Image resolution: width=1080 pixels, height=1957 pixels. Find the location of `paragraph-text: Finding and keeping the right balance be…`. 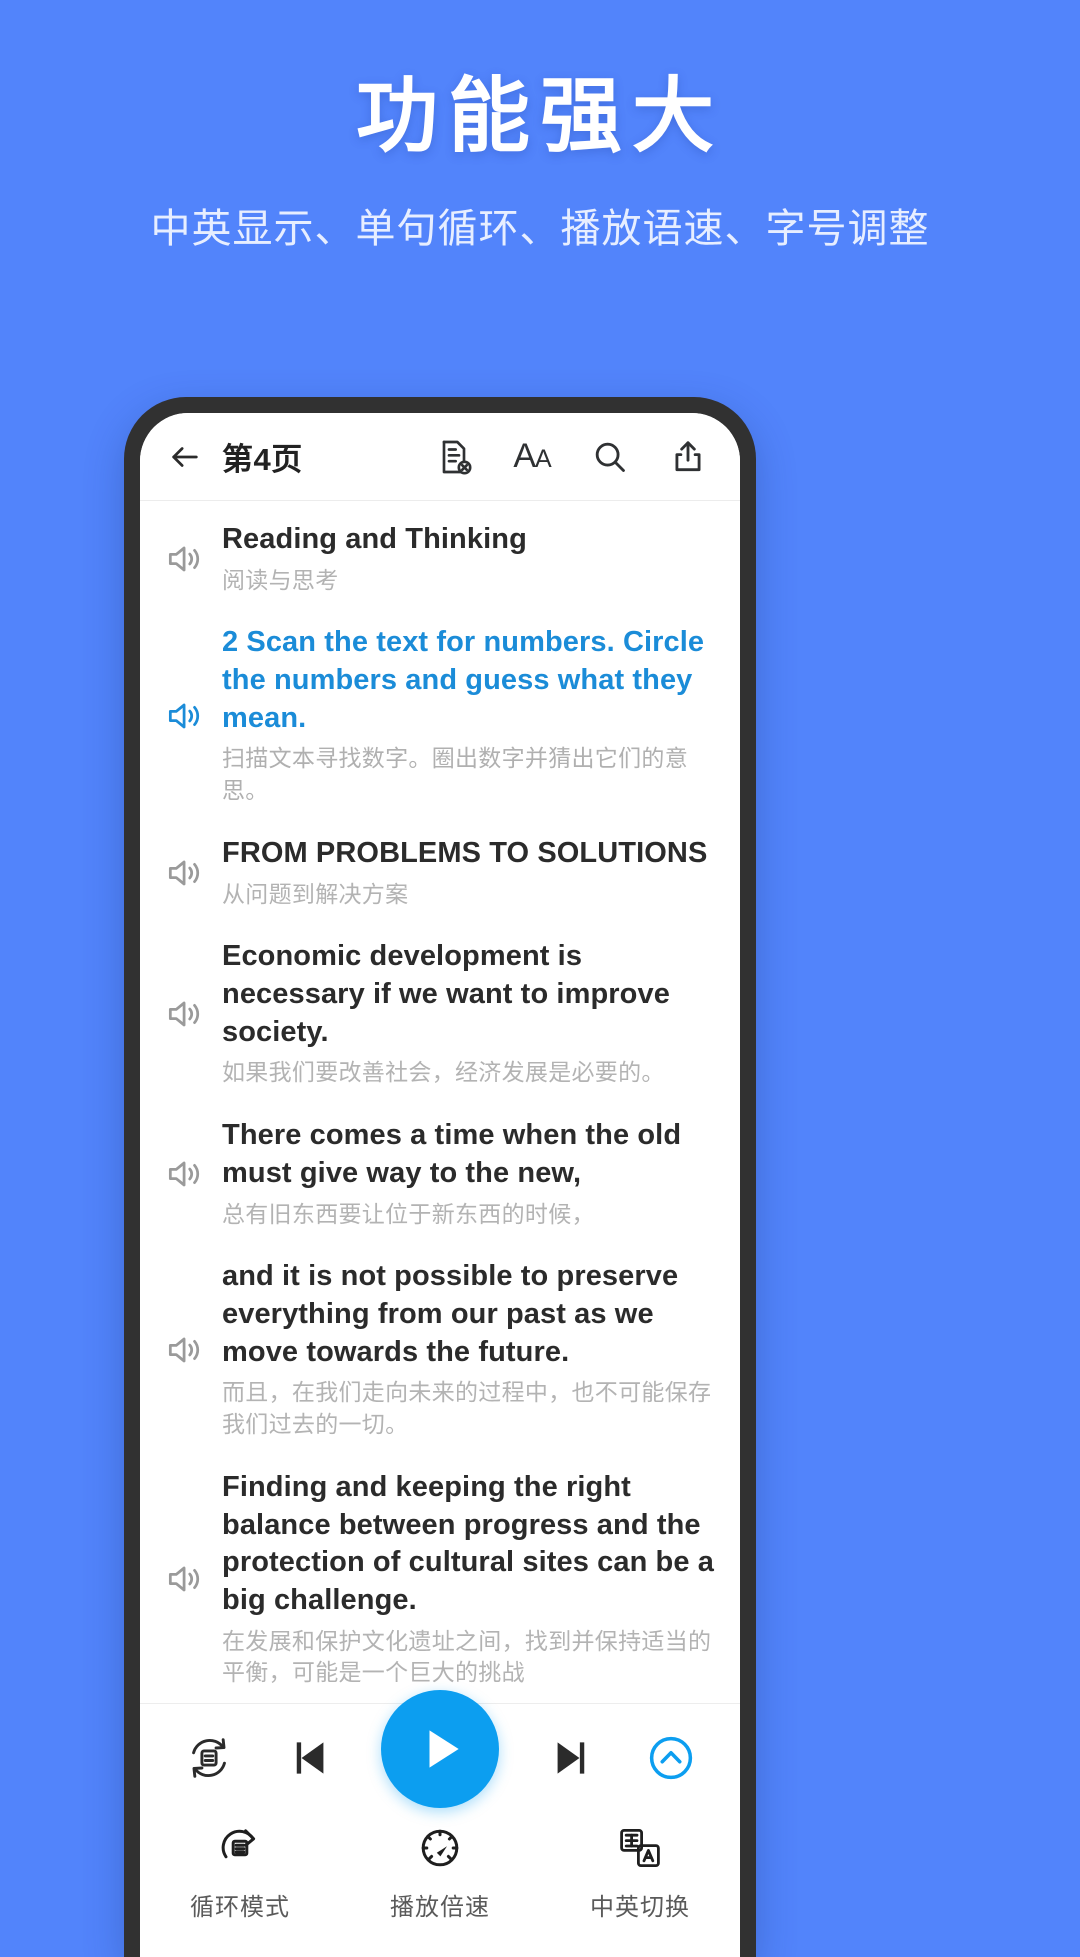

paragraph-text: Finding and keeping the right balance be… is located at coordinates (468, 1579).